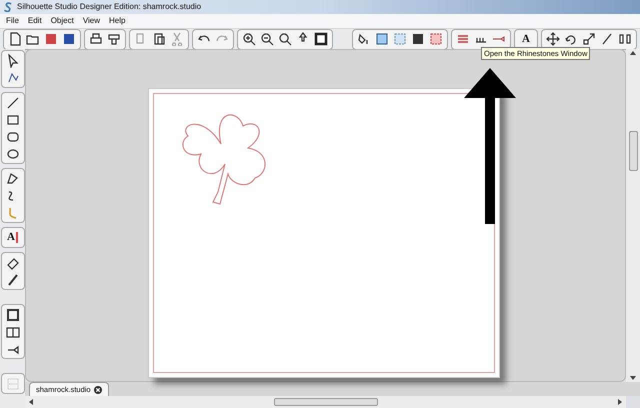 The image size is (640, 408). What do you see at coordinates (620, 402) in the screenshot?
I see `scroll-right-icon` at bounding box center [620, 402].